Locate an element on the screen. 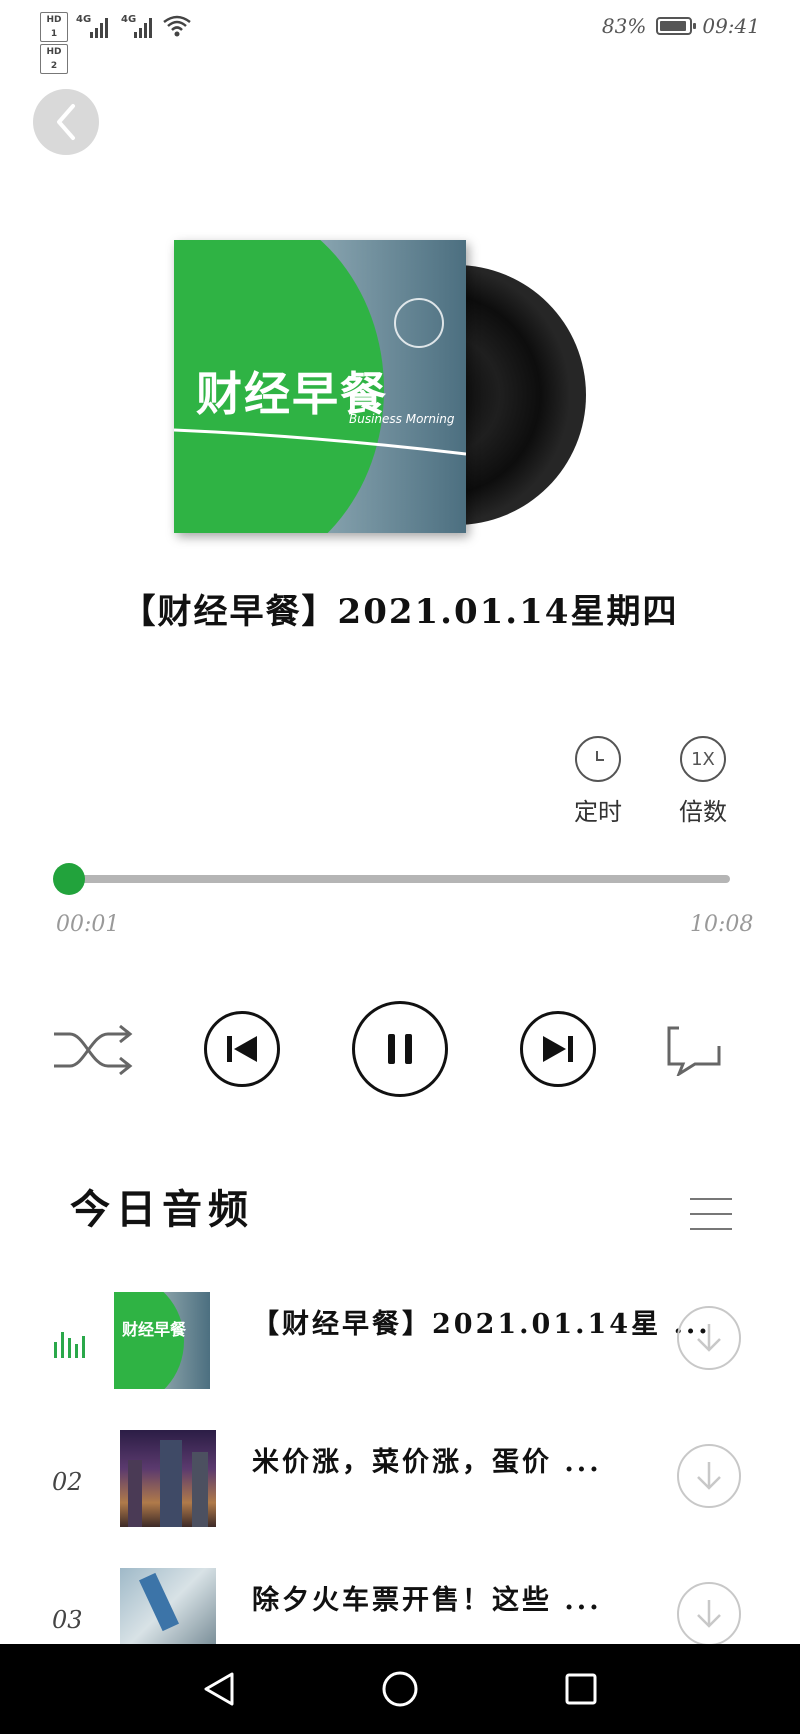  battery-percent: 83% is located at coordinates (624, 26).